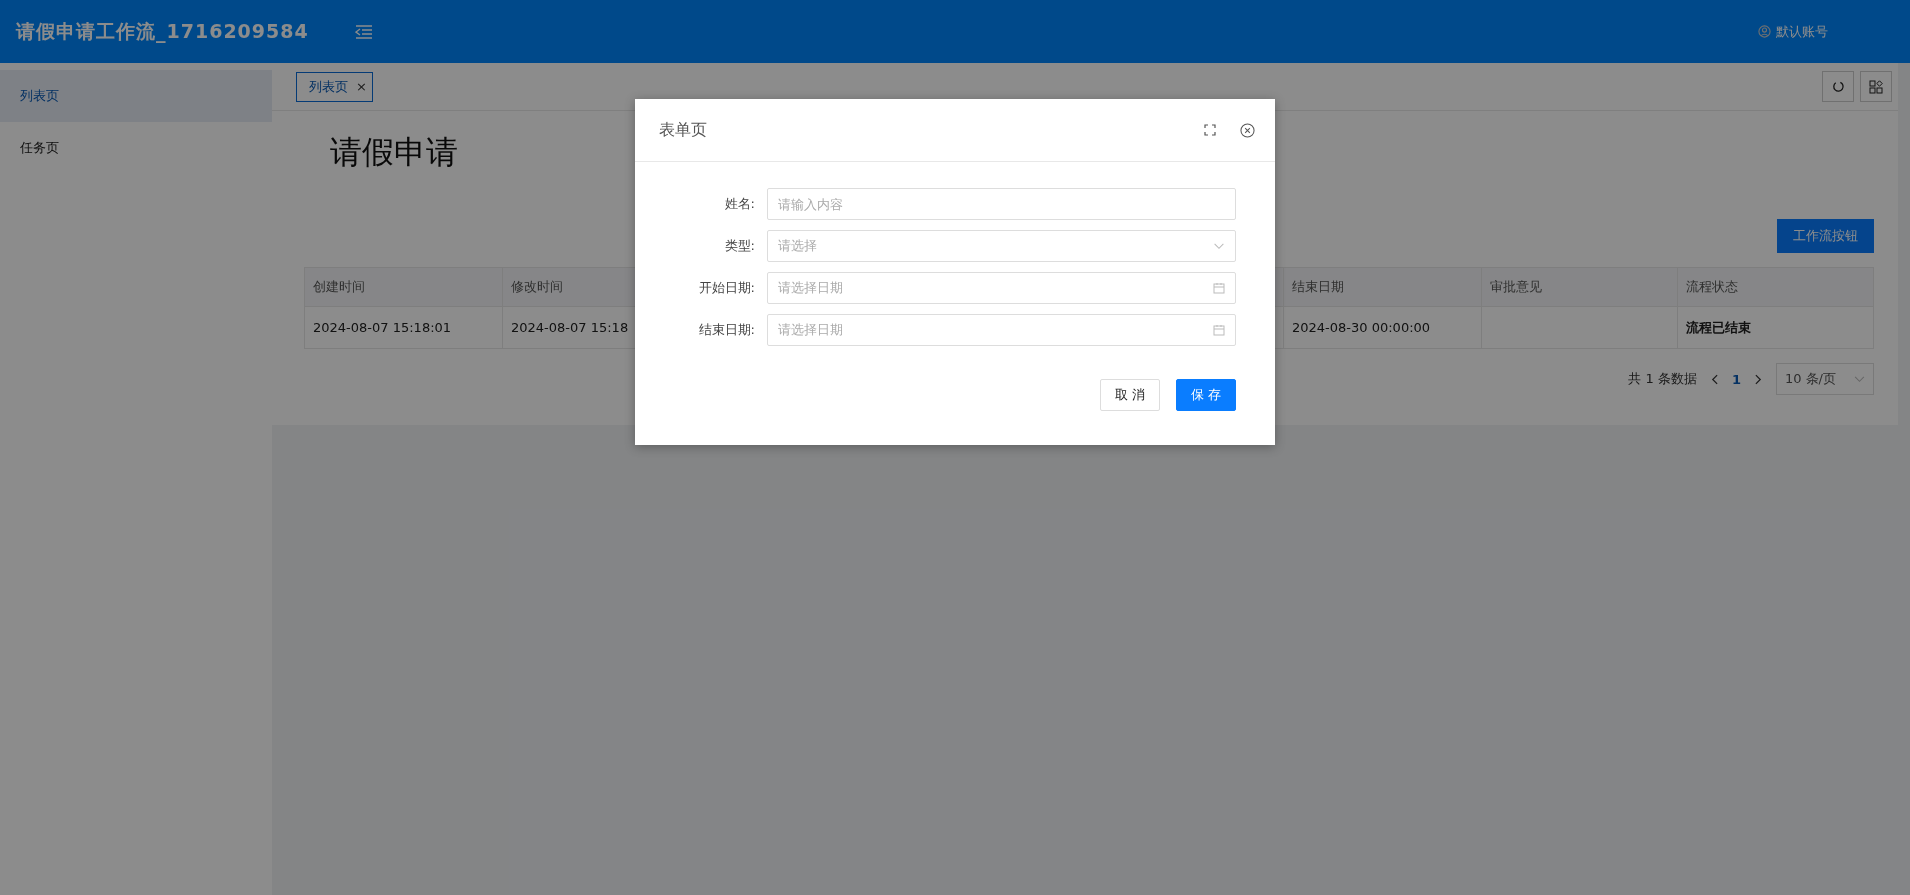 The width and height of the screenshot is (1910, 895). I want to click on dialog-title: 表单页, so click(683, 130).